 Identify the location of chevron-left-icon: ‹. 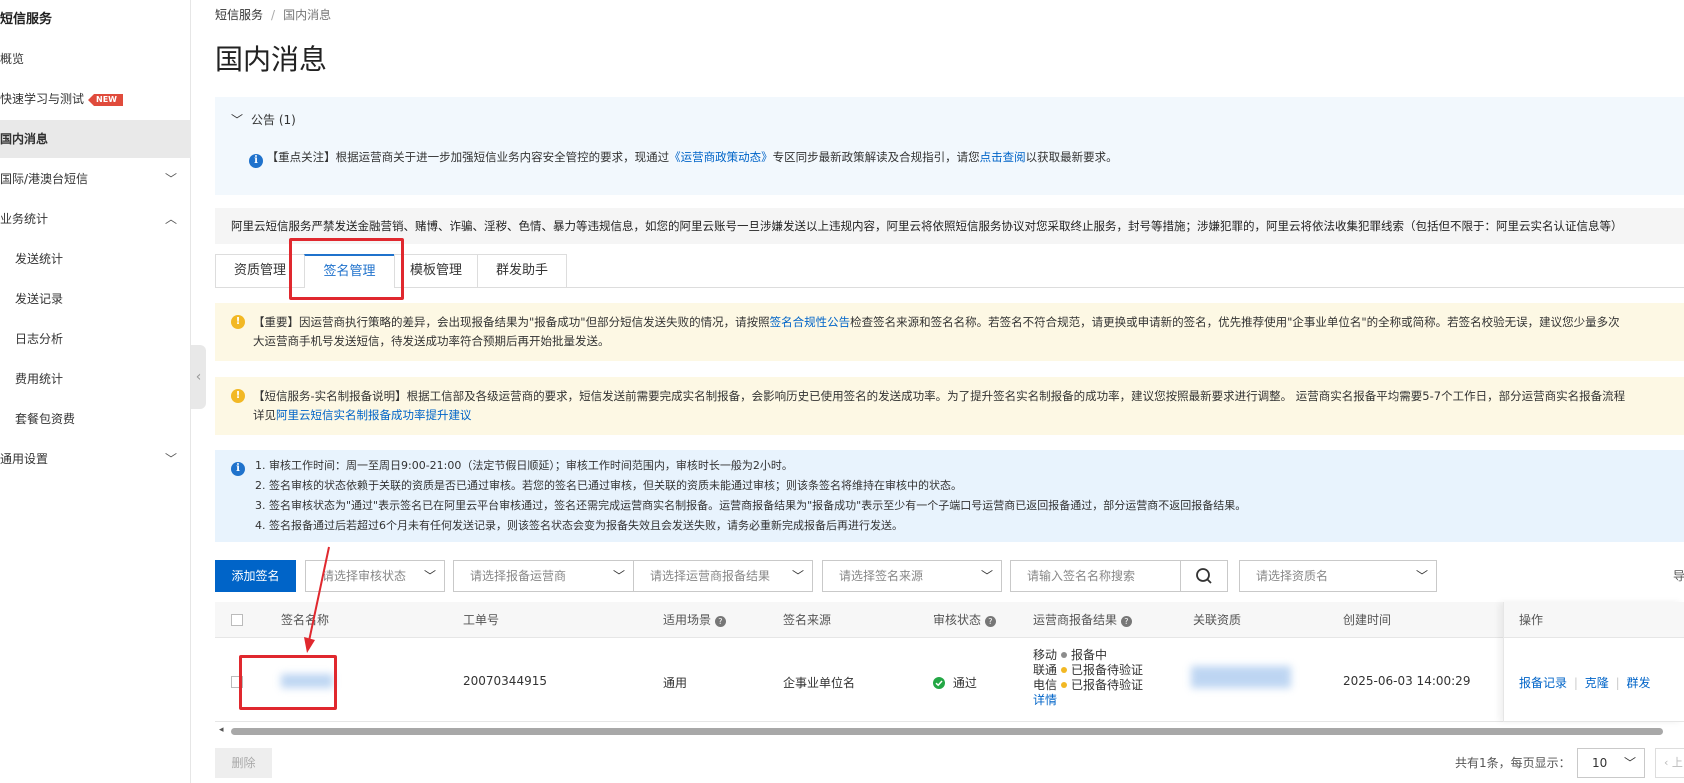
(1668, 762).